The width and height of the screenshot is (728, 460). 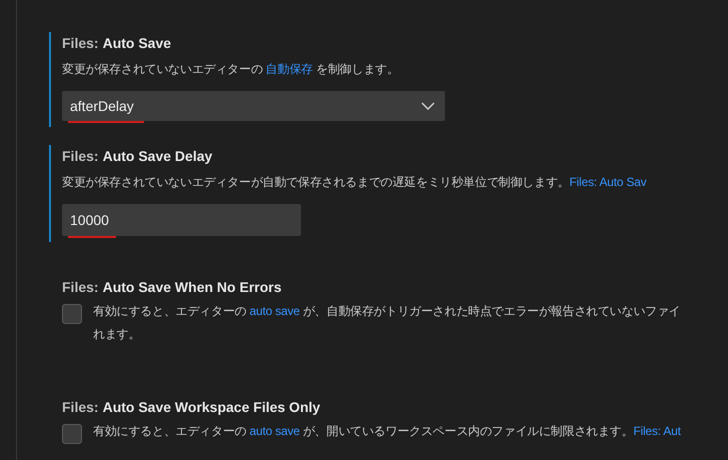 What do you see at coordinates (211, 407) in the screenshot?
I see `setting-title: Auto Save Workspace Files Only` at bounding box center [211, 407].